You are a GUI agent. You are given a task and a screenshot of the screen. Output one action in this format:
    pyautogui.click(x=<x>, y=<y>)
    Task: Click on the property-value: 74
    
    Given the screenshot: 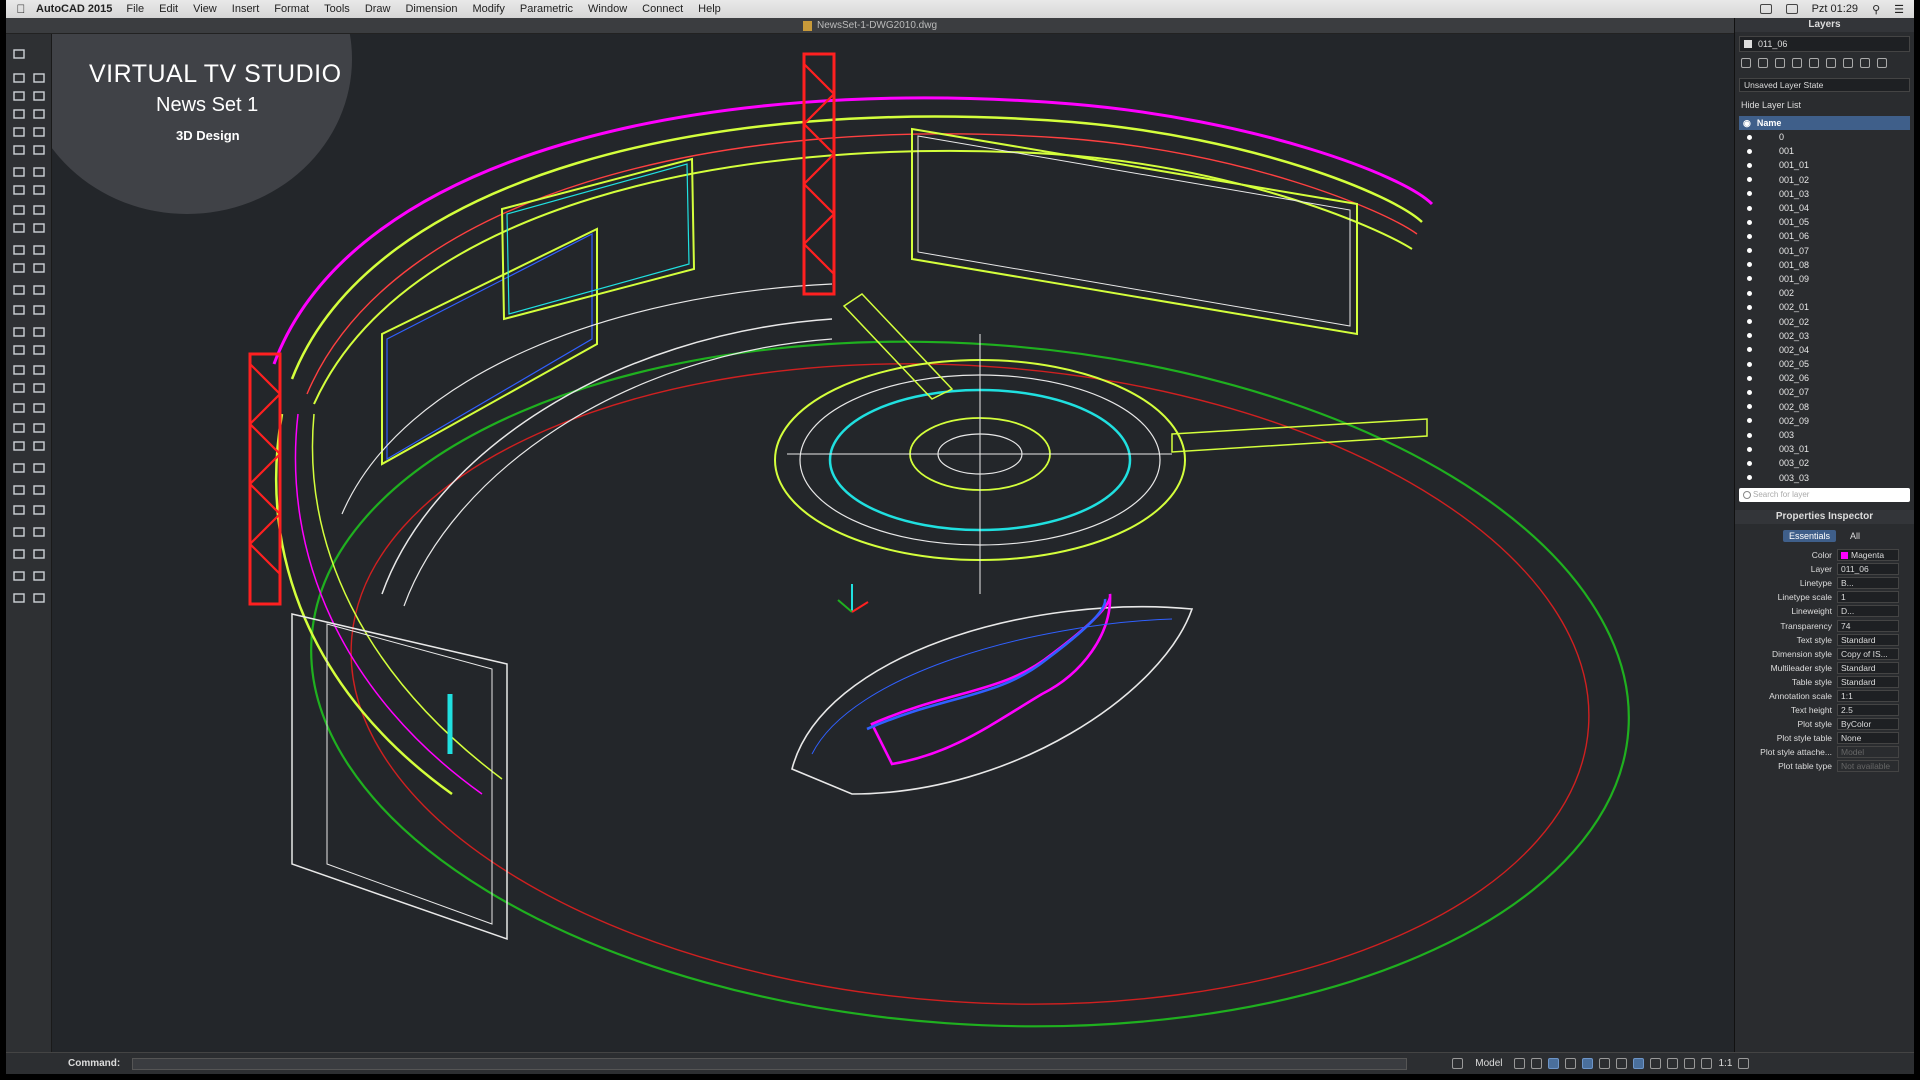 What is the action you would take?
    pyautogui.click(x=1868, y=625)
    